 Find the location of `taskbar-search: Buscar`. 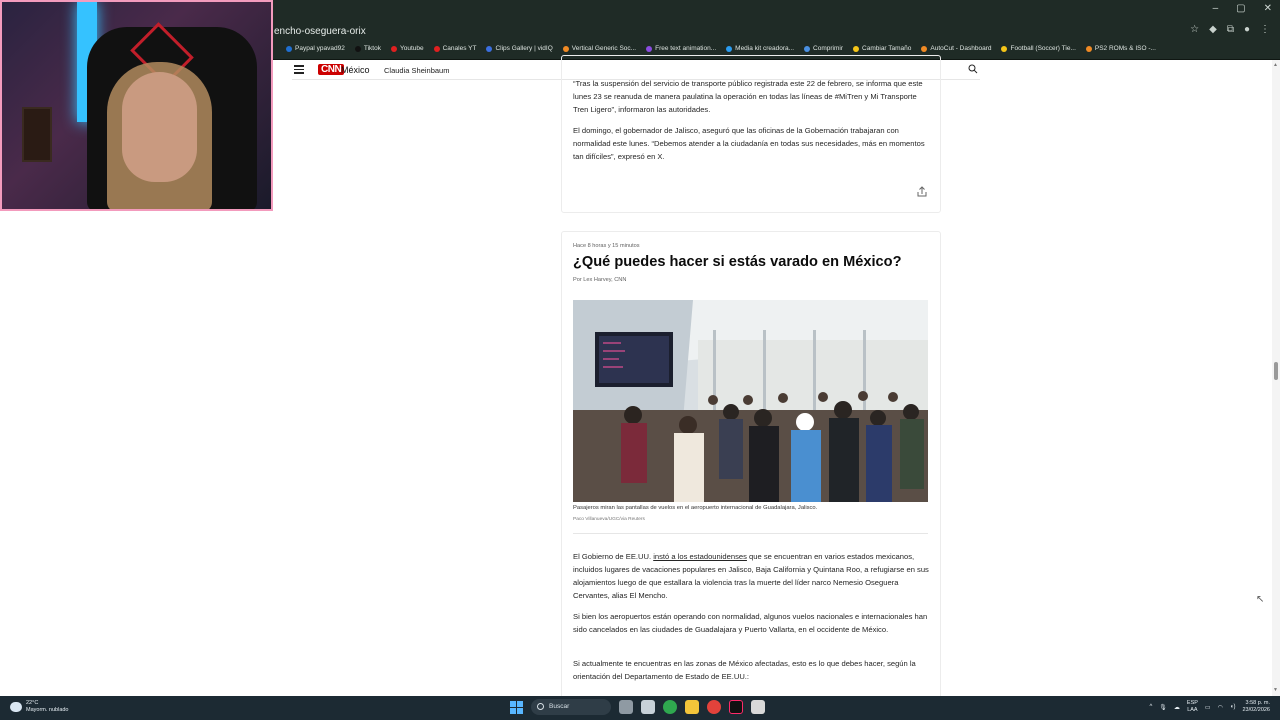

taskbar-search: Buscar is located at coordinates (571, 707).